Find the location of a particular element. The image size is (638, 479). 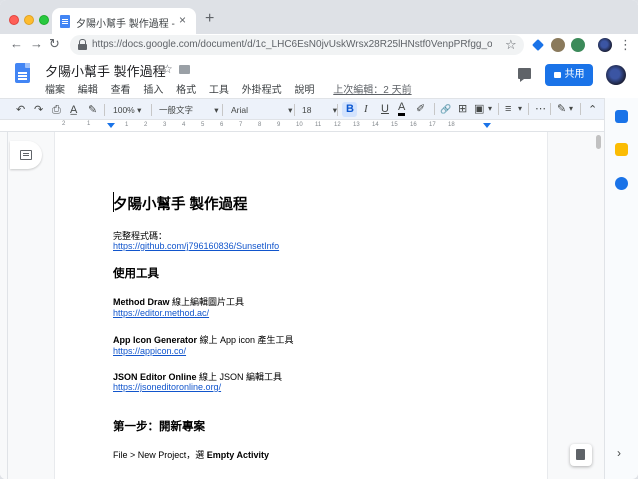

browser-menu-icon: ⋮ is located at coordinates (625, 45).